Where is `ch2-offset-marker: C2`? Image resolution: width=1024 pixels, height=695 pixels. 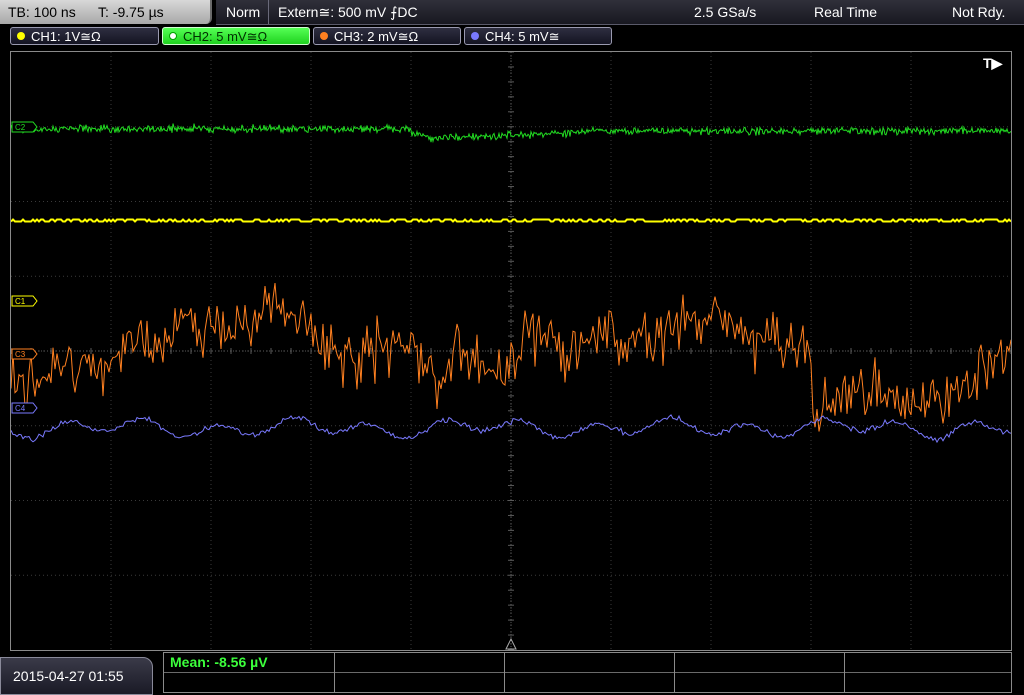
ch2-offset-marker: C2 is located at coordinates (24, 127).